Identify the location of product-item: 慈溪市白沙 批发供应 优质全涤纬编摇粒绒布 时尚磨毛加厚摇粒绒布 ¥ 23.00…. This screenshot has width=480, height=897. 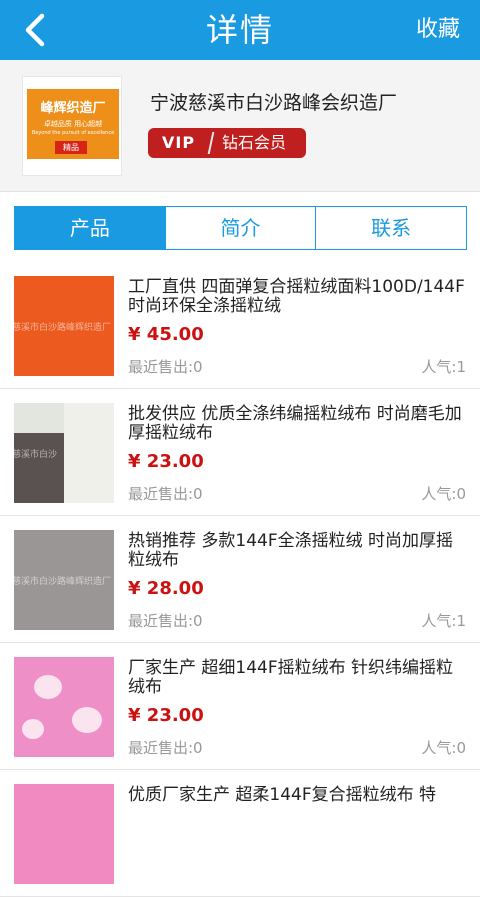
(240, 452).